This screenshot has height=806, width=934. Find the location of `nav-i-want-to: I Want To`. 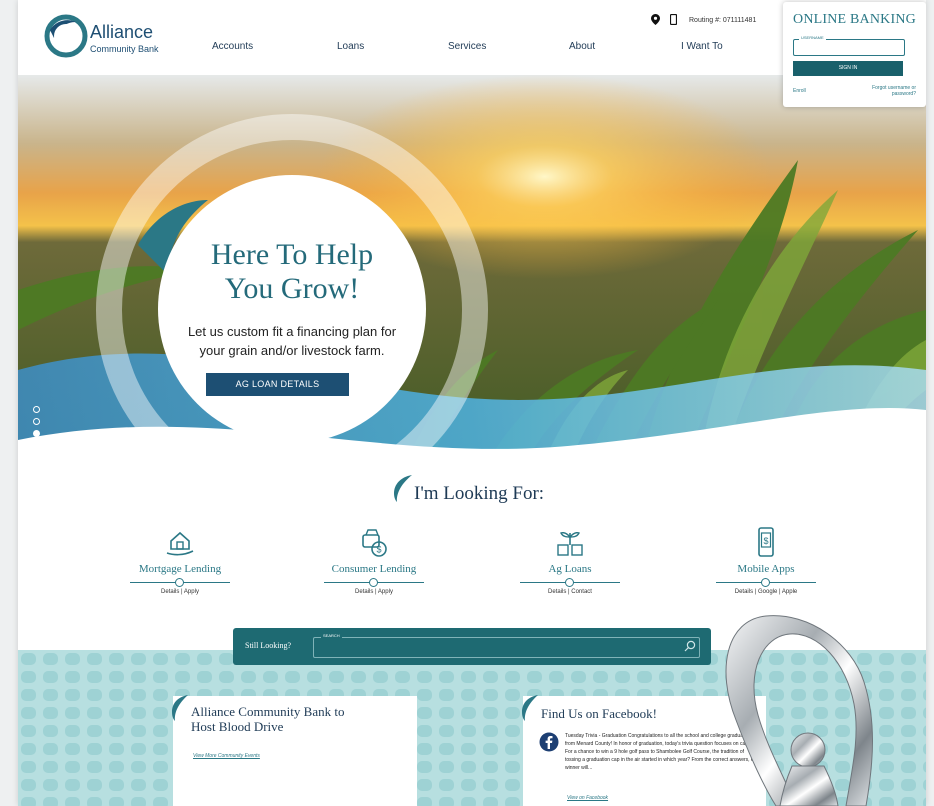

nav-i-want-to: I Want To is located at coordinates (702, 46).